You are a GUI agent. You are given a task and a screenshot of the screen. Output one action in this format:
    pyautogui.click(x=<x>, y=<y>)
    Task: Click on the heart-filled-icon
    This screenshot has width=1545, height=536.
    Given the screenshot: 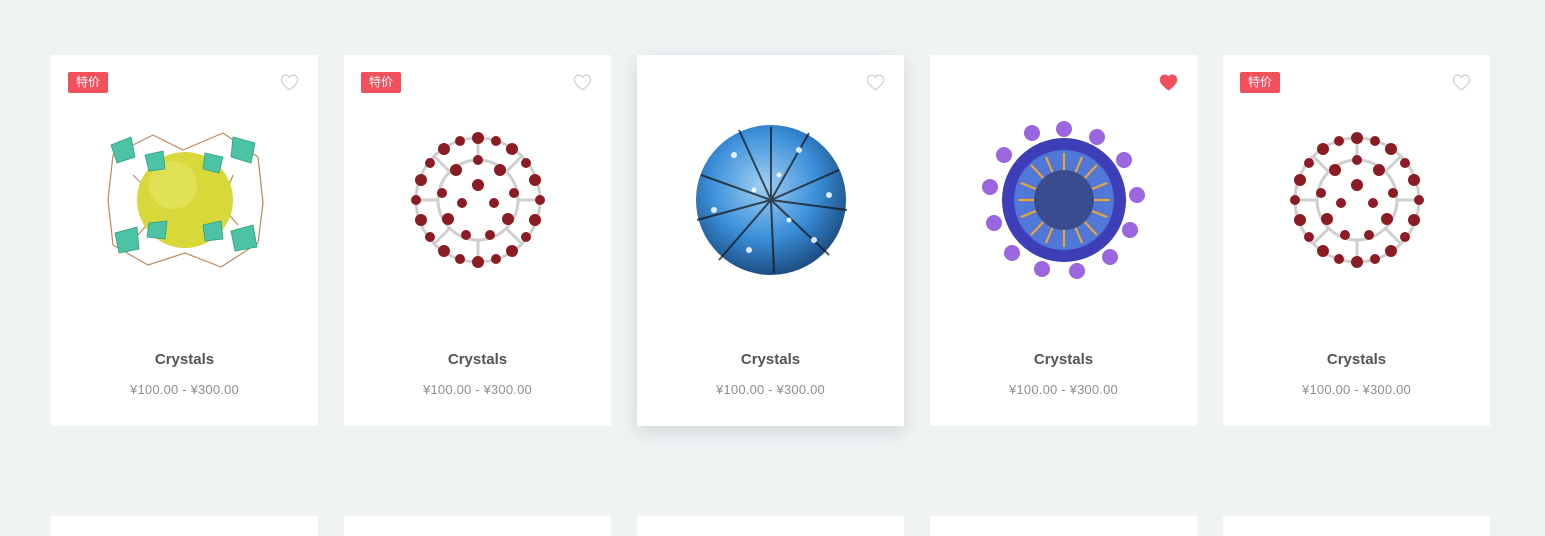 What is the action you would take?
    pyautogui.click(x=1168, y=82)
    